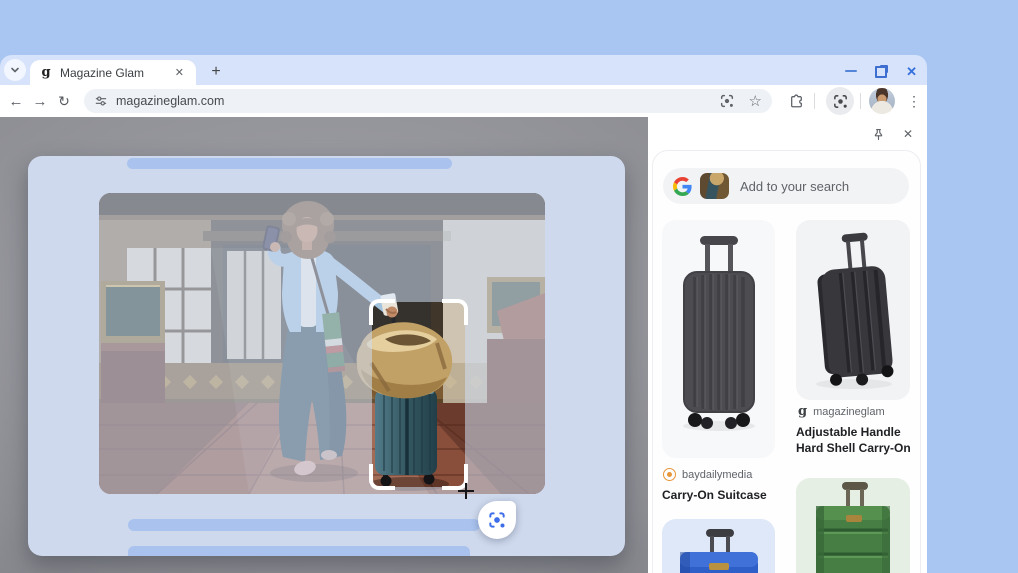 This screenshot has height=573, width=1018. I want to click on result-title: Adjustable Handle Hard Shell Carry-On, so click(855, 440).